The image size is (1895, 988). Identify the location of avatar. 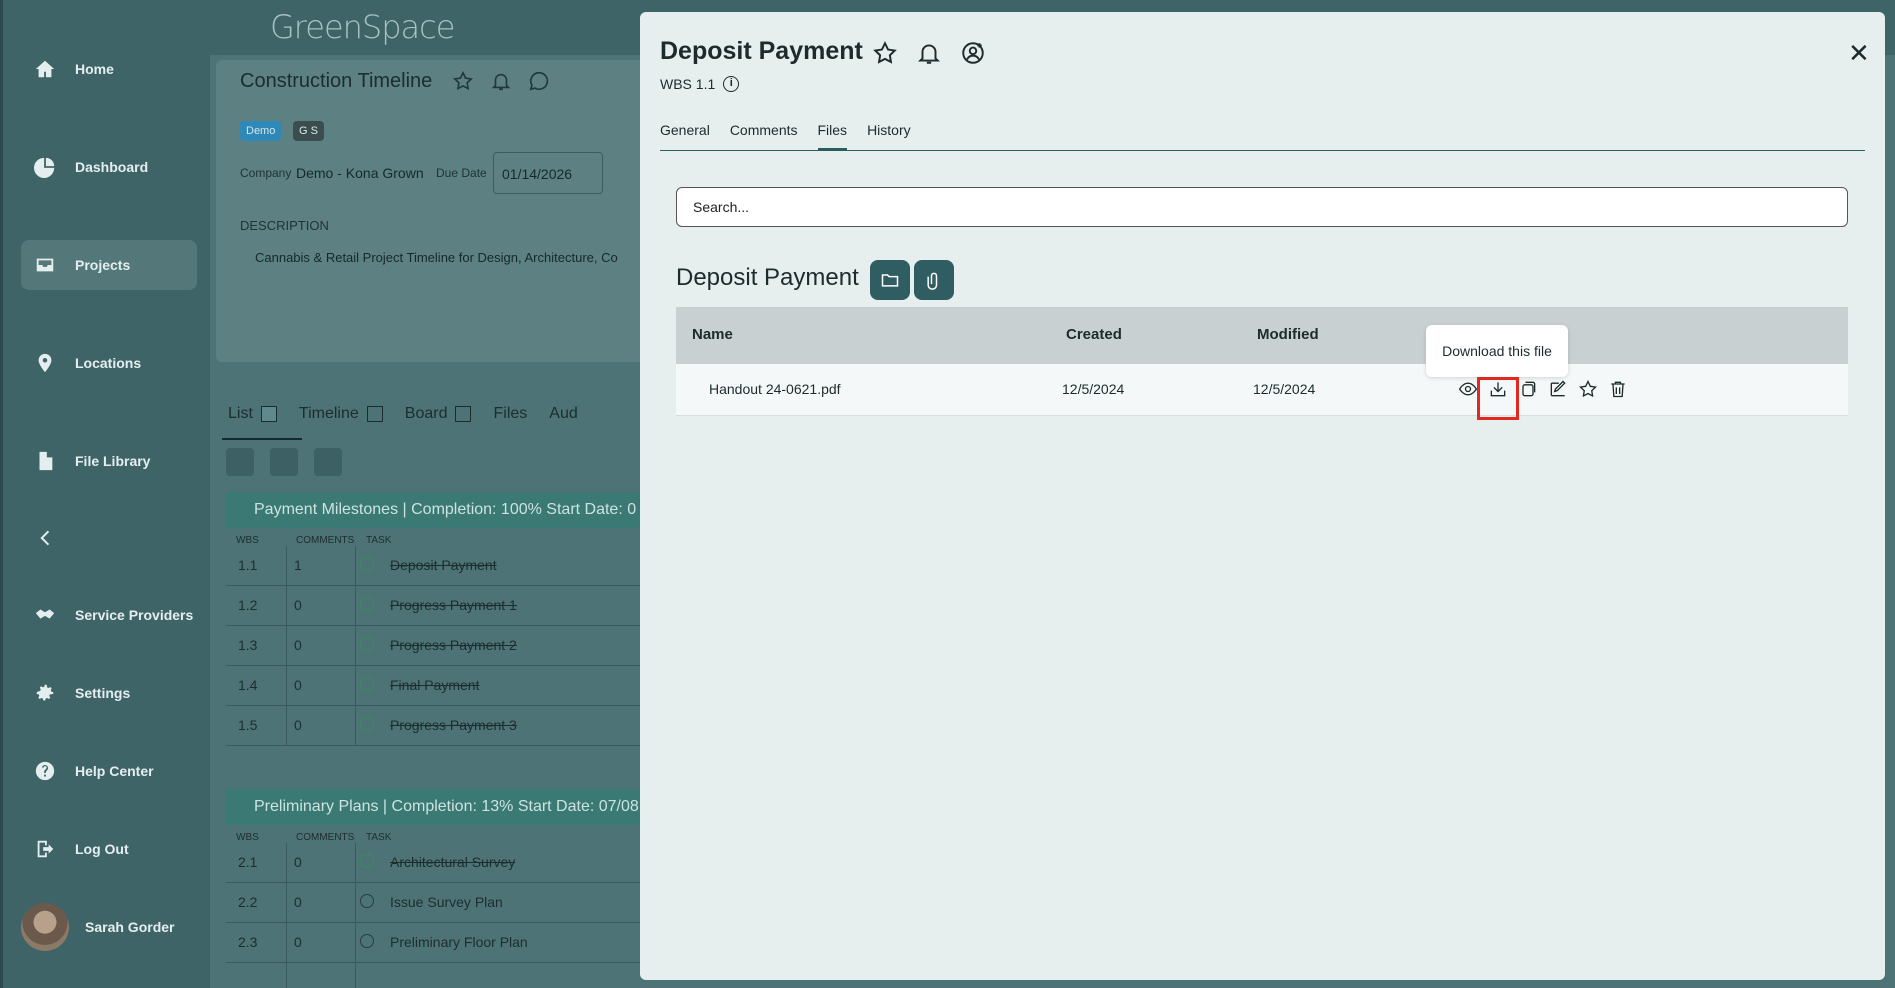
(45, 927).